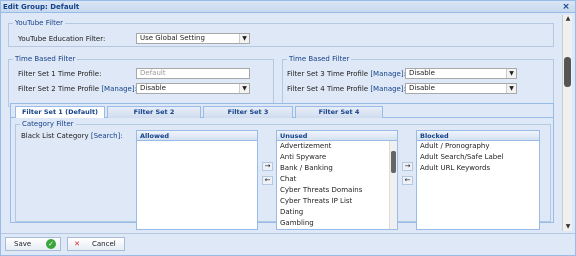  What do you see at coordinates (172, 38) in the screenshot?
I see `youtube-education-value: Use Global Setting` at bounding box center [172, 38].